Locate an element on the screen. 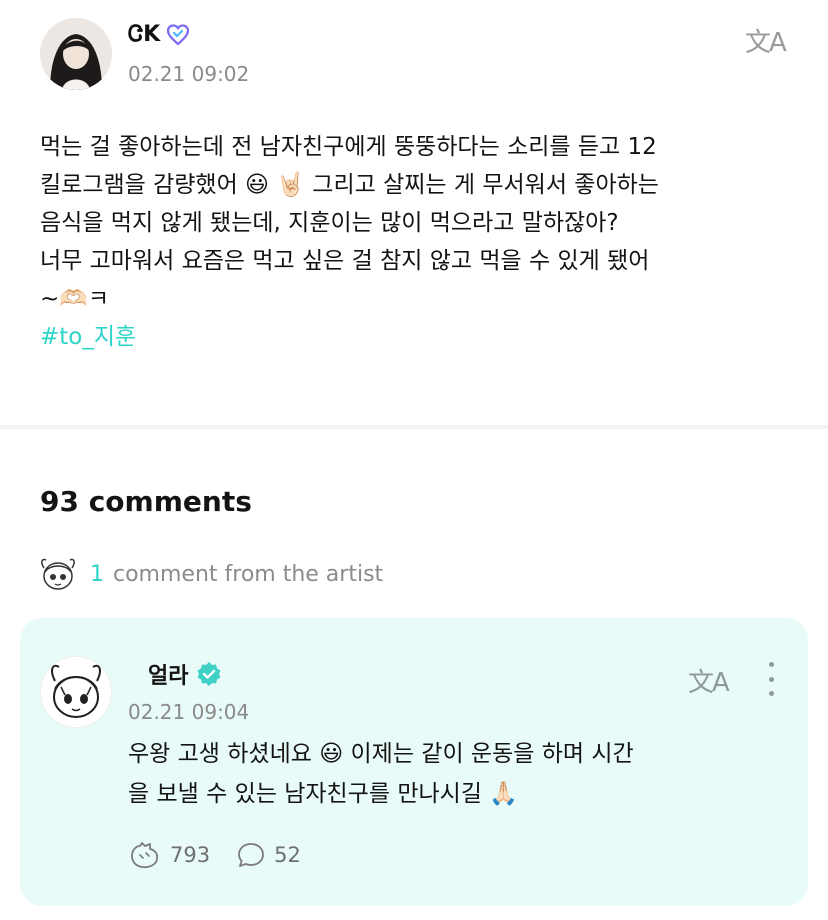  reply-count: 52 is located at coordinates (287, 855).